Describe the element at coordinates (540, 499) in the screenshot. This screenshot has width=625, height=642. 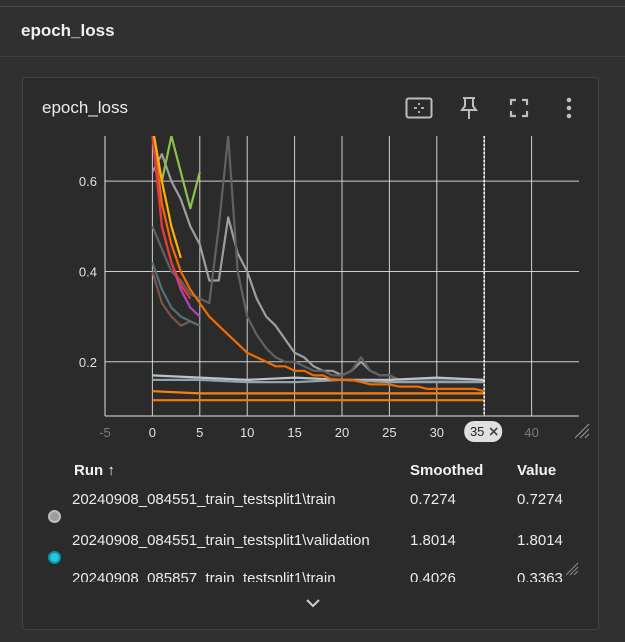
I see `raw-value: 0.7274` at that location.